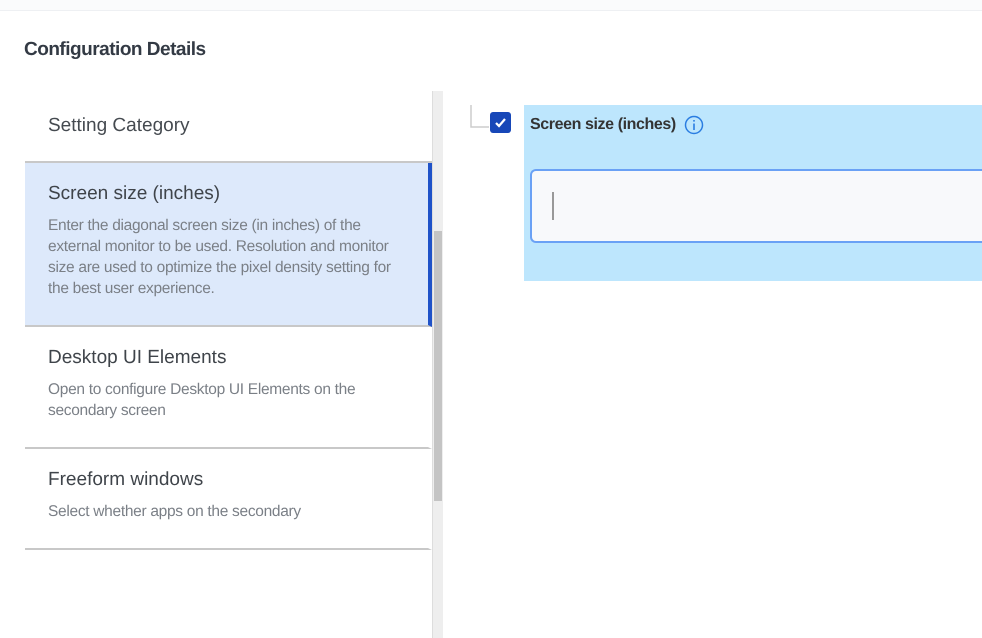 The height and width of the screenshot is (638, 982). Describe the element at coordinates (115, 50) in the screenshot. I see `page-title: Configuration Details` at that location.